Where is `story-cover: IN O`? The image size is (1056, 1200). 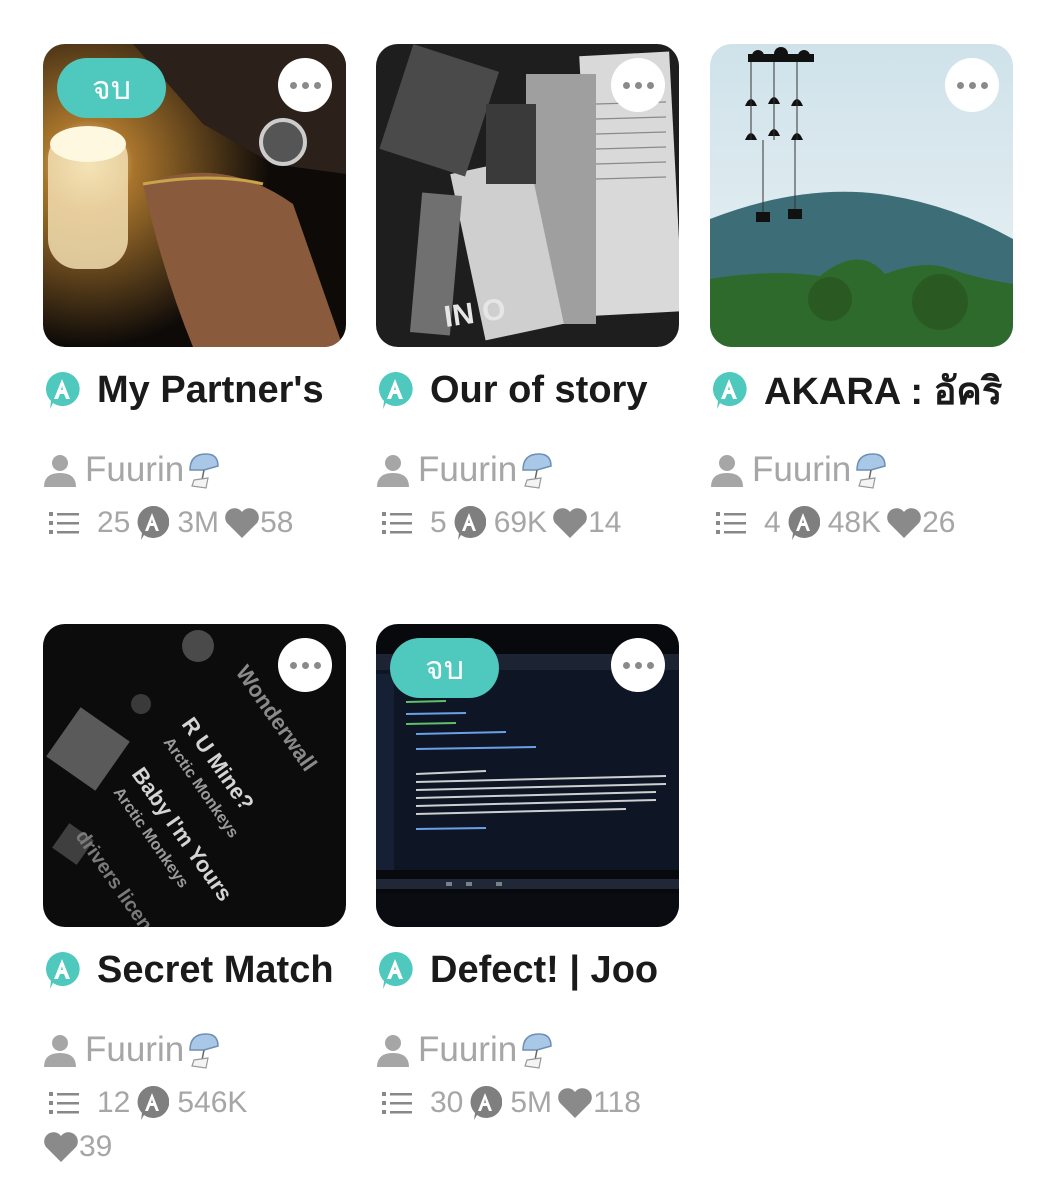 story-cover: IN O is located at coordinates (527, 195).